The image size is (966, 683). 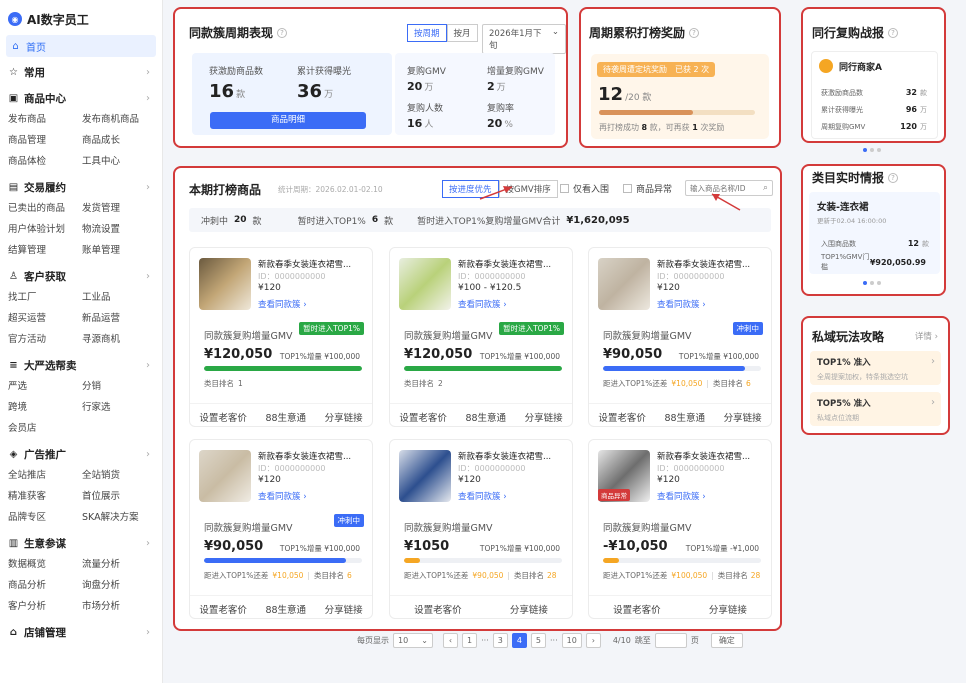 What do you see at coordinates (119, 208) in the screenshot?
I see `sidebar-subitem: 发货管理` at bounding box center [119, 208].